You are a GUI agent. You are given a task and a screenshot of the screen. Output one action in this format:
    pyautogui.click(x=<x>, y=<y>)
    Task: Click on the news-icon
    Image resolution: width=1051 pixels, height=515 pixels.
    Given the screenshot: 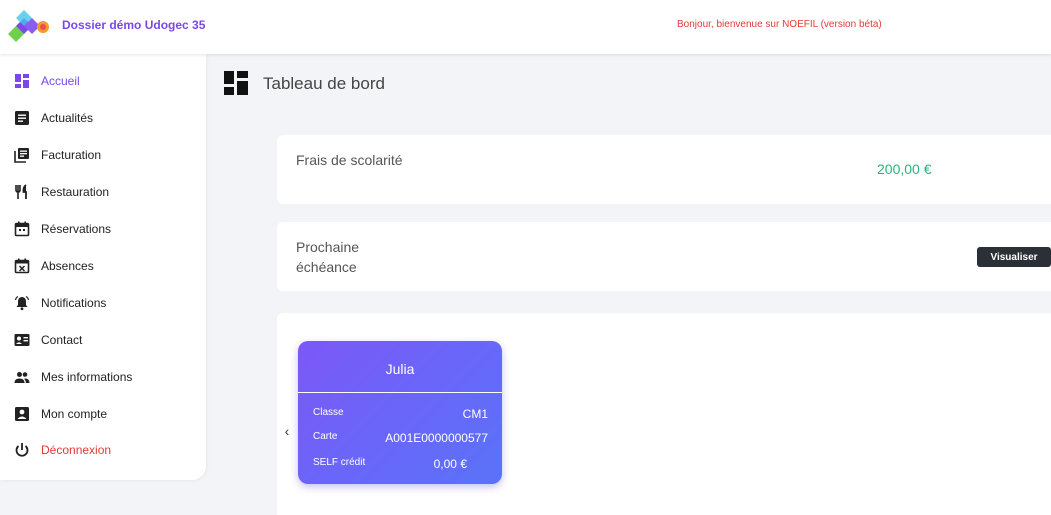 What is the action you would take?
    pyautogui.click(x=22, y=118)
    